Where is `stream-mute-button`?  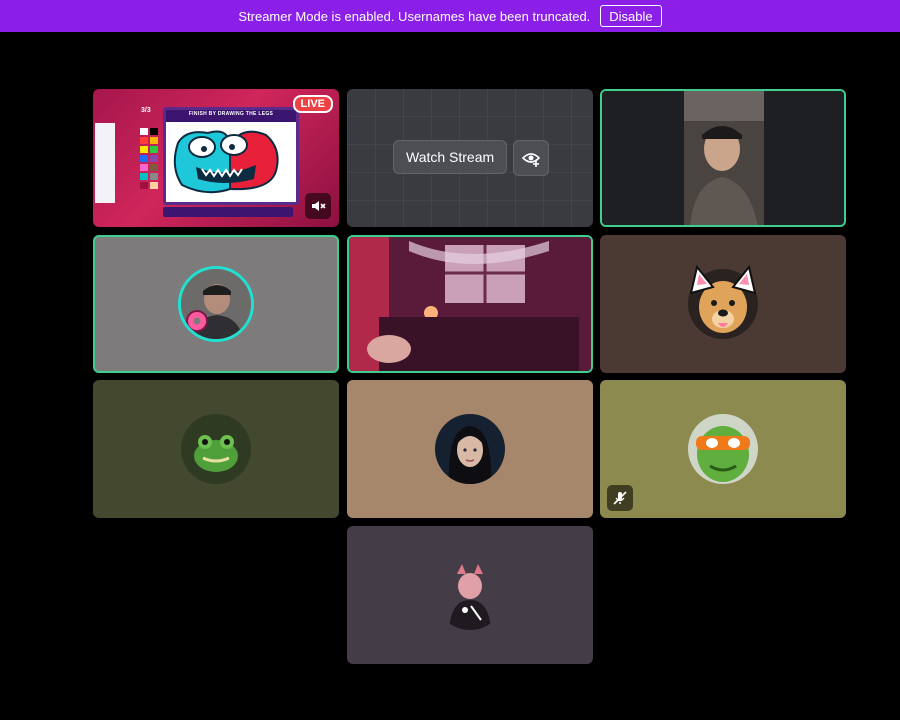 stream-mute-button is located at coordinates (318, 206).